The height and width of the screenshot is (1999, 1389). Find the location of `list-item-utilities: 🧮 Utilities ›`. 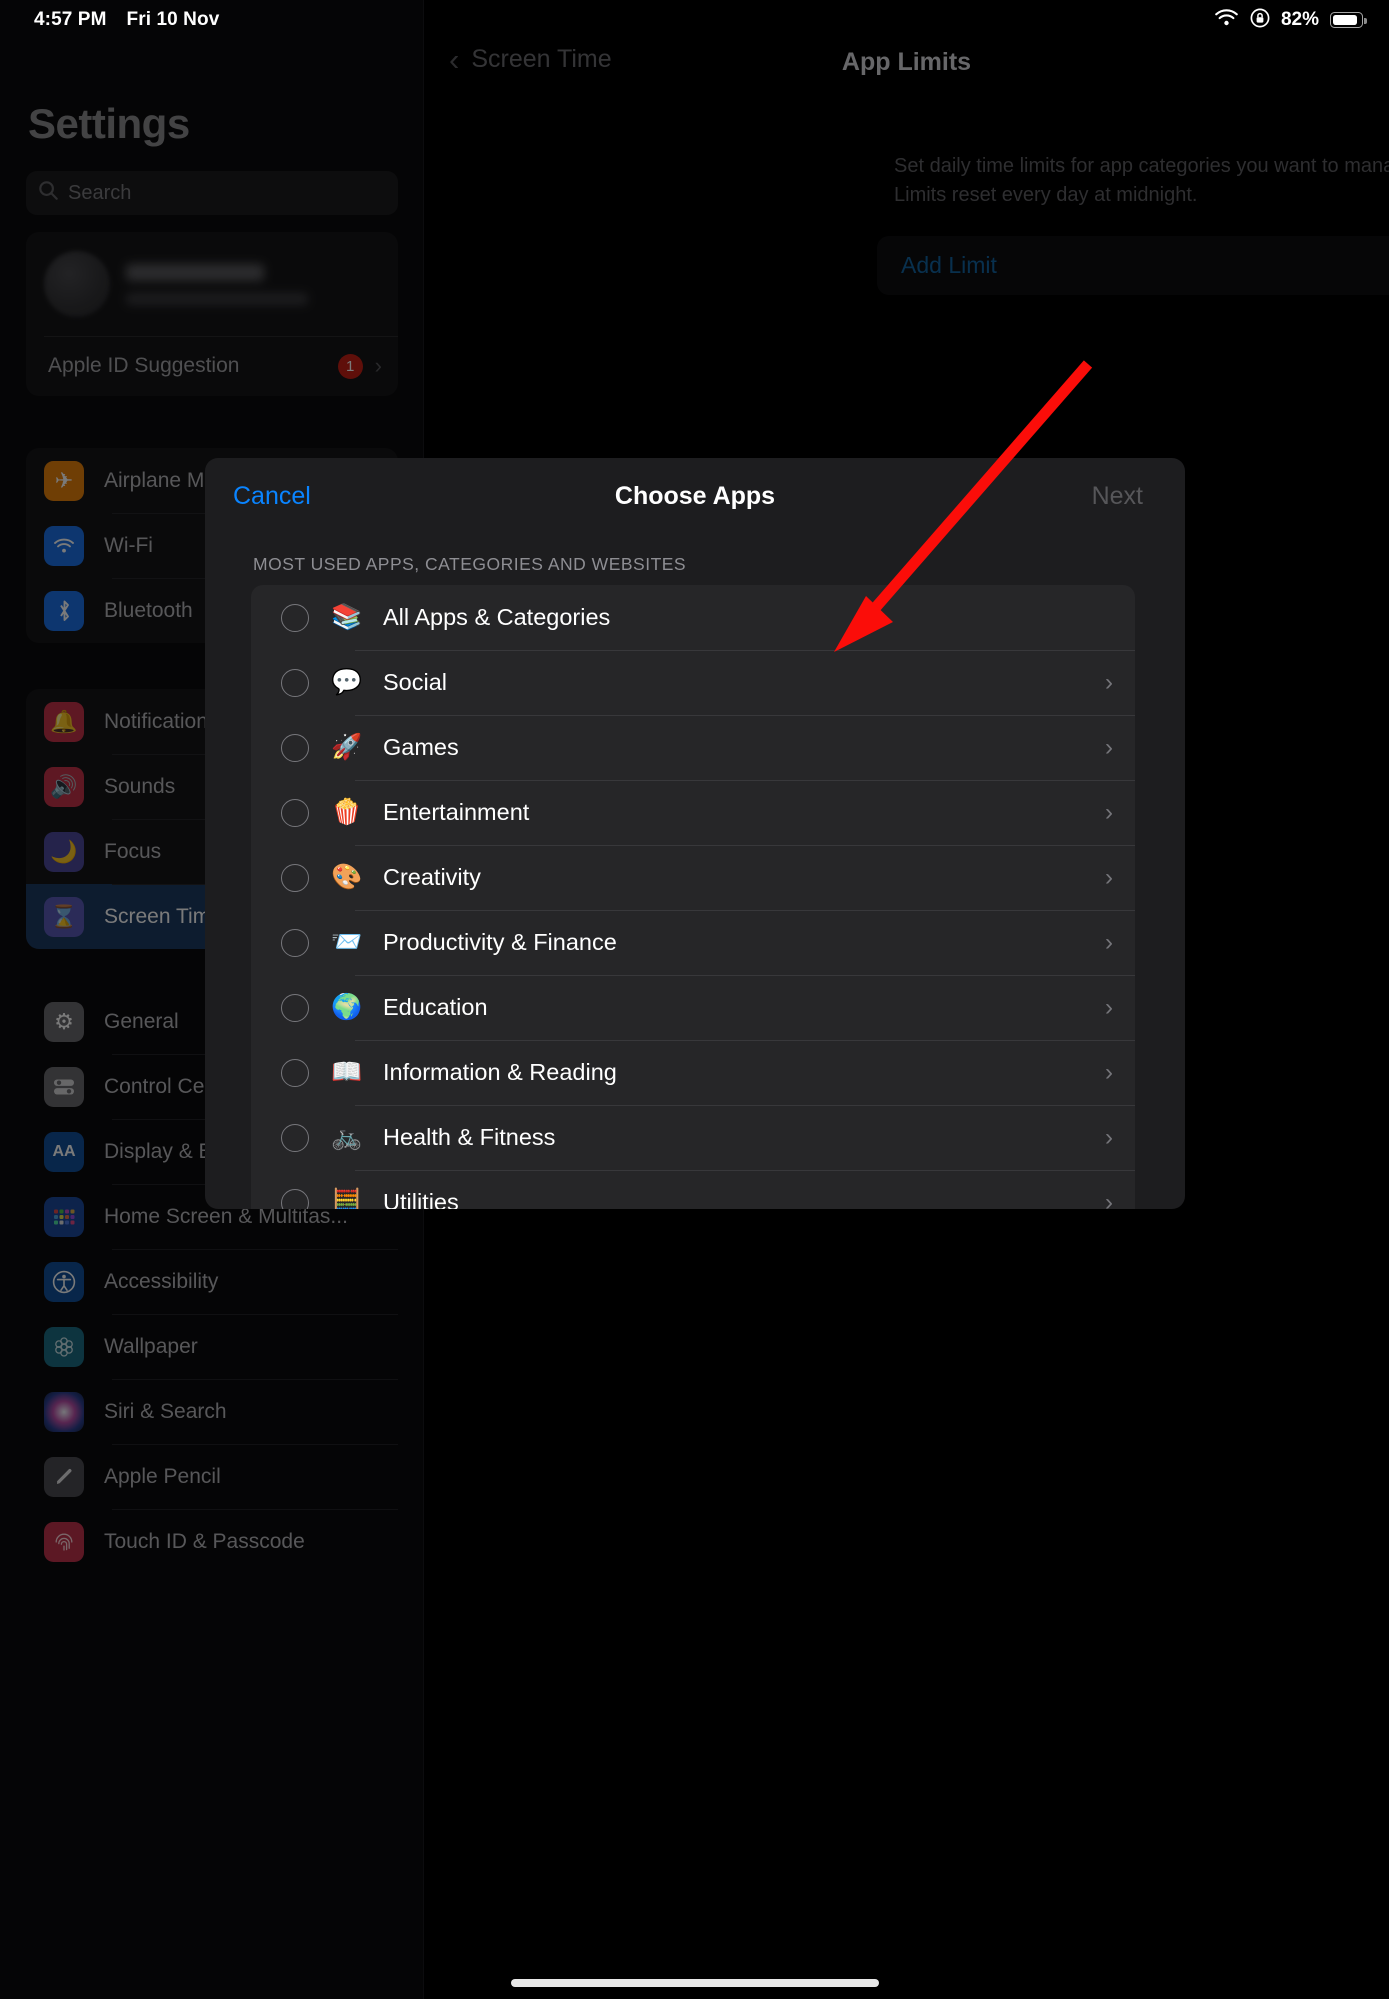

list-item-utilities: 🧮 Utilities › is located at coordinates (693, 1189).